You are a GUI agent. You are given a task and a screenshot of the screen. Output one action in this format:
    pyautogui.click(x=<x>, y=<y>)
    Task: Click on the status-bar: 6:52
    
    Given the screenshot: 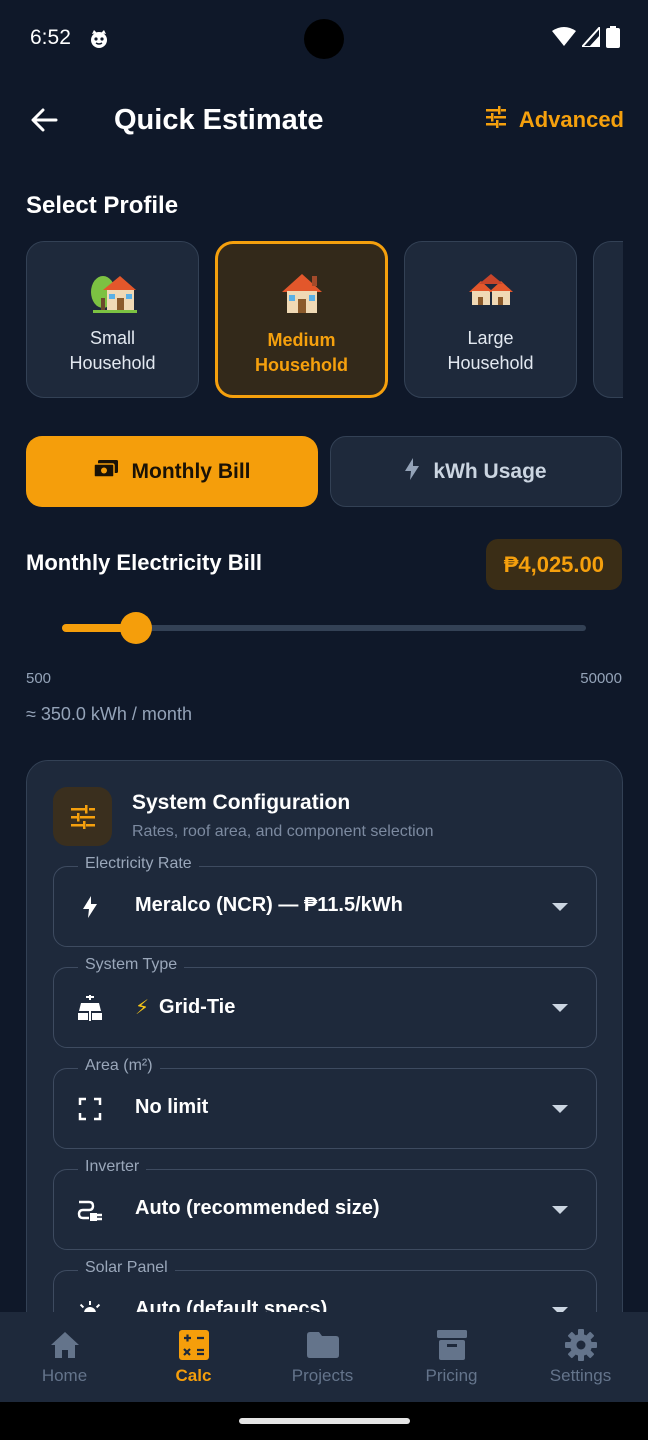 What is the action you would take?
    pyautogui.click(x=324, y=40)
    